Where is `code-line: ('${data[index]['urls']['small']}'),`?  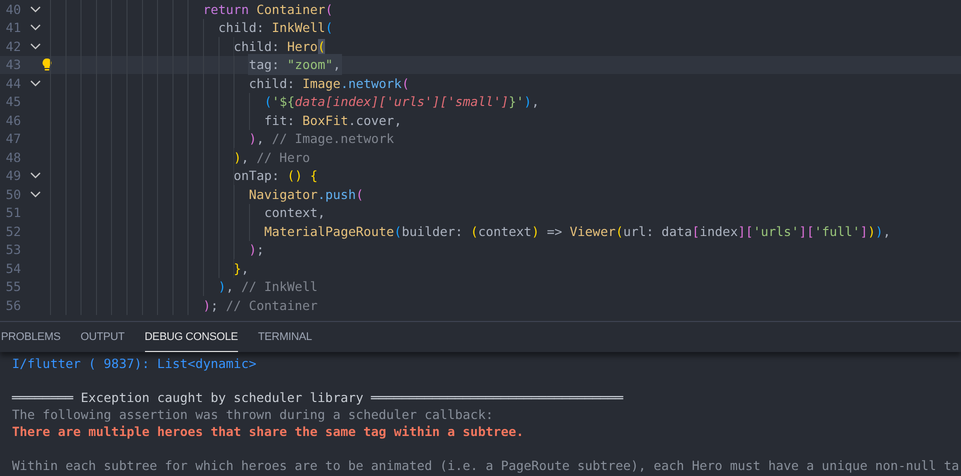
code-line: ('${data[index]['urls']['small']}'), is located at coordinates (402, 102).